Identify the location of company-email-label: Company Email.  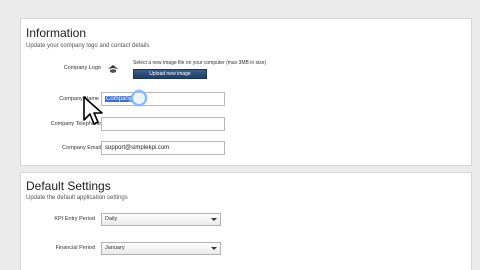
(81, 148).